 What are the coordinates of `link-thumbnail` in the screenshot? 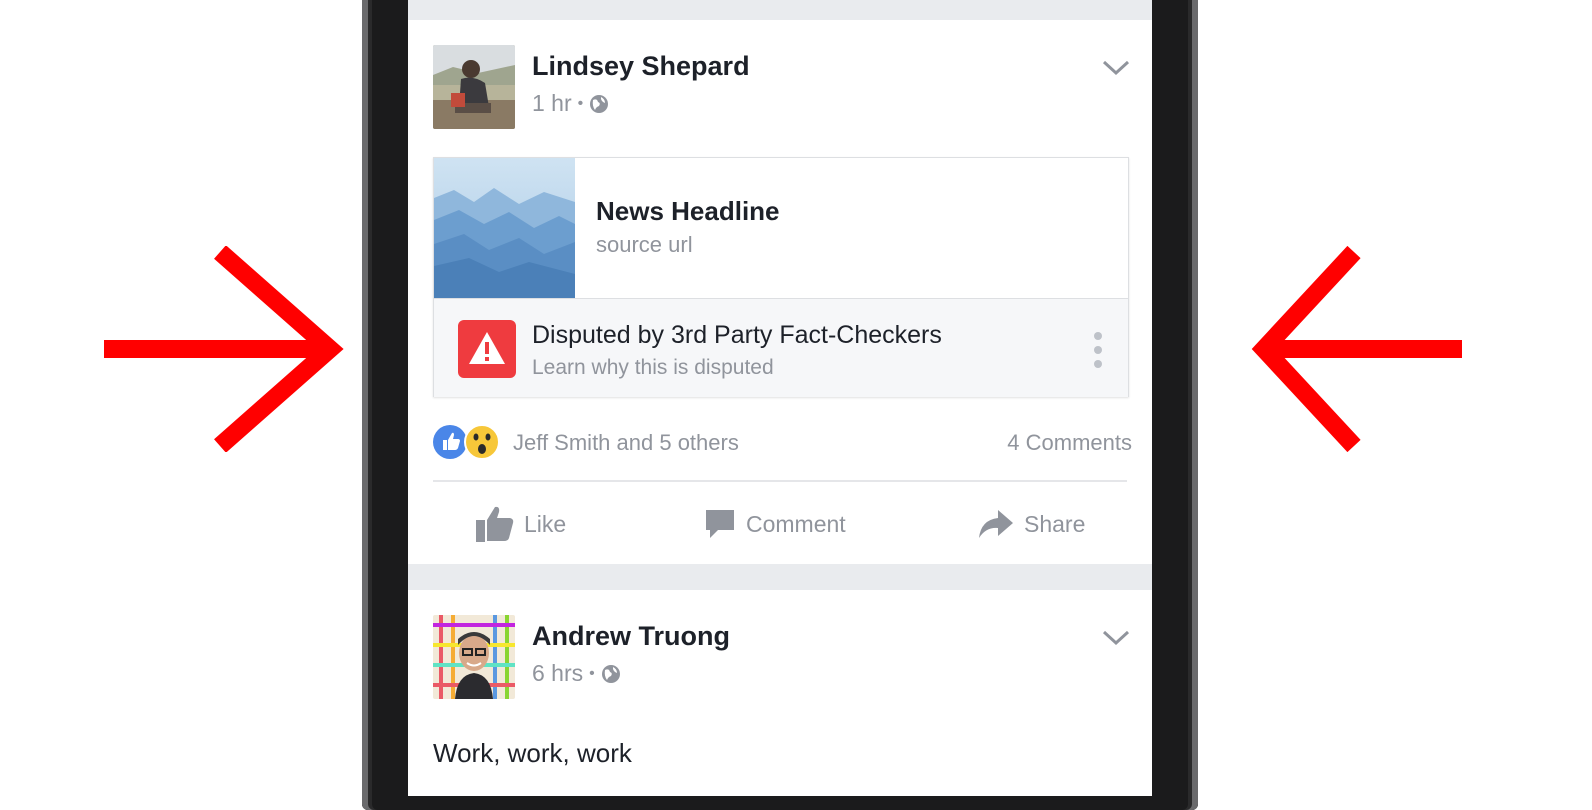 It's located at (504, 228).